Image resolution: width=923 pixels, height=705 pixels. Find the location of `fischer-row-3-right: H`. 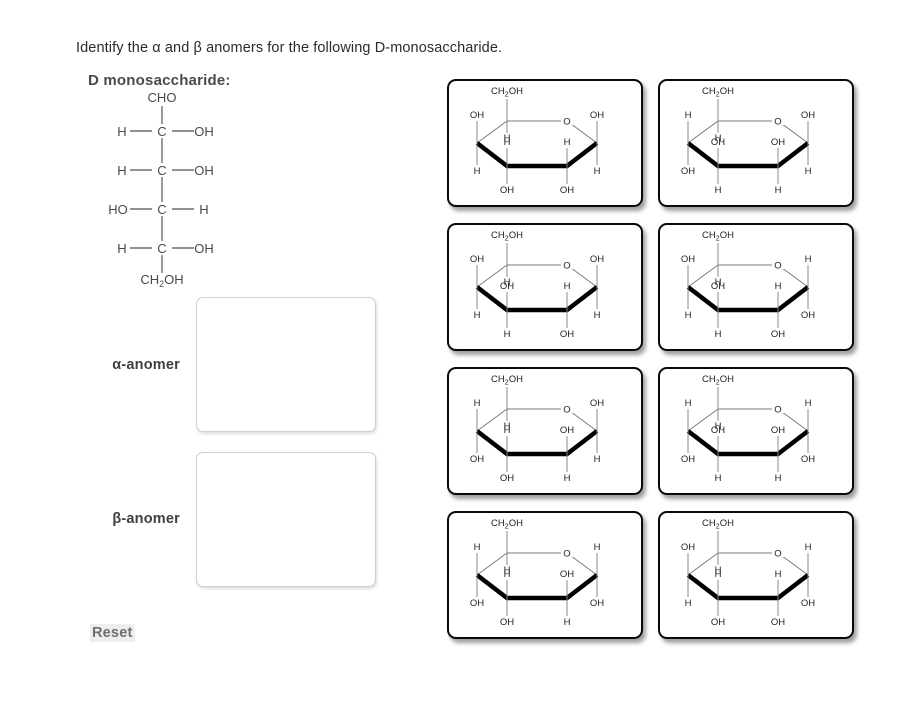

fischer-row-3-right: H is located at coordinates (203, 209).